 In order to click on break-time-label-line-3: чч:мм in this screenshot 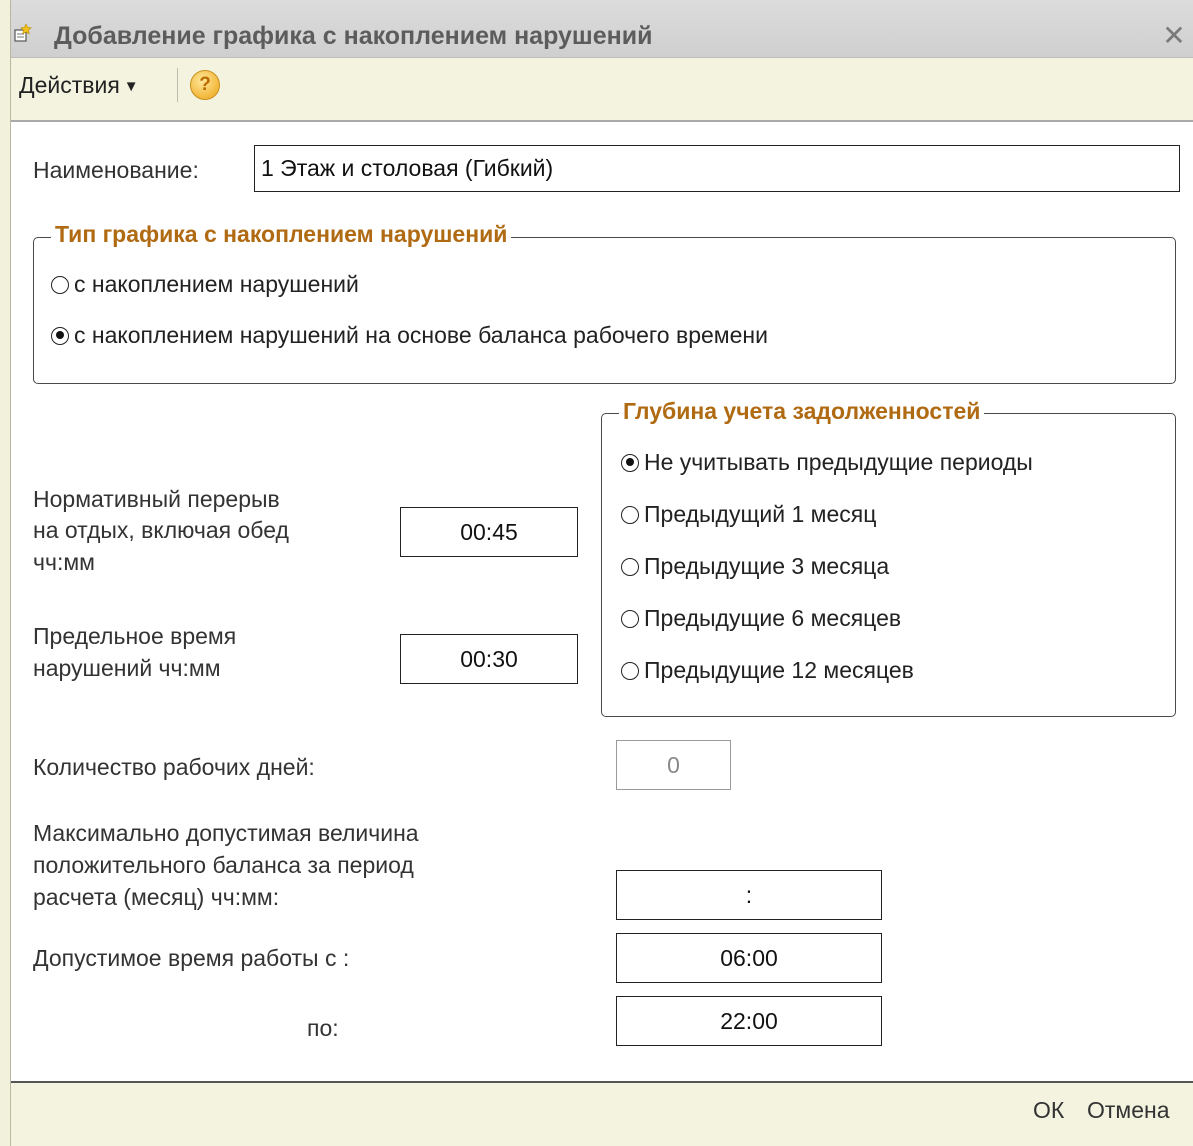, I will do `click(64, 562)`.